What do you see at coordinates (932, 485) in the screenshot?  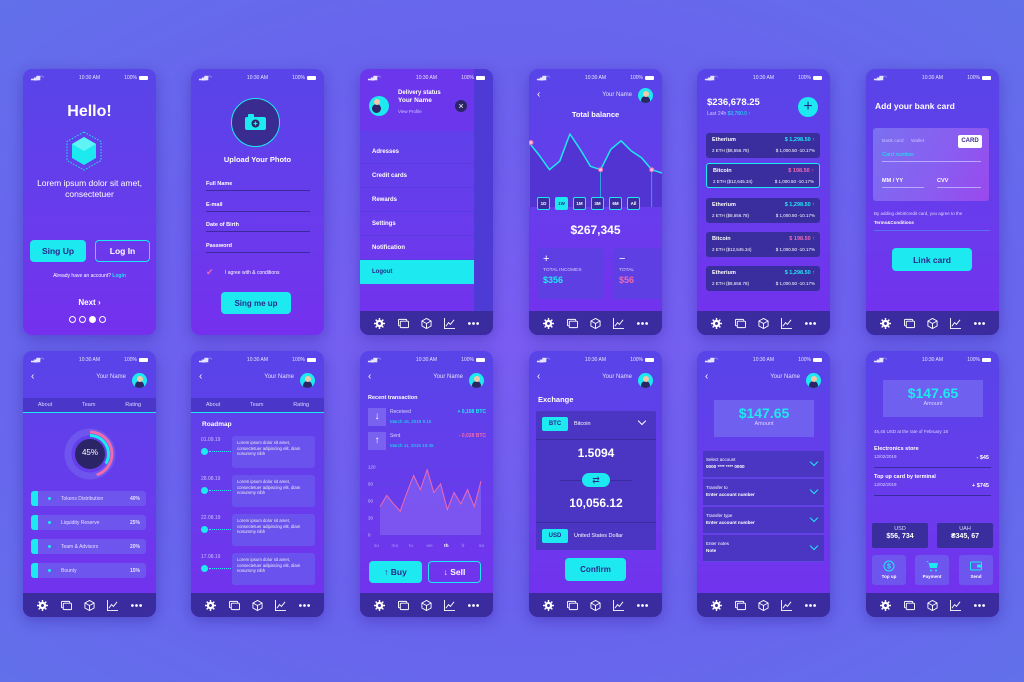 I see `payment-entry: Top up card by terminal 12/02/2019 + $745` at bounding box center [932, 485].